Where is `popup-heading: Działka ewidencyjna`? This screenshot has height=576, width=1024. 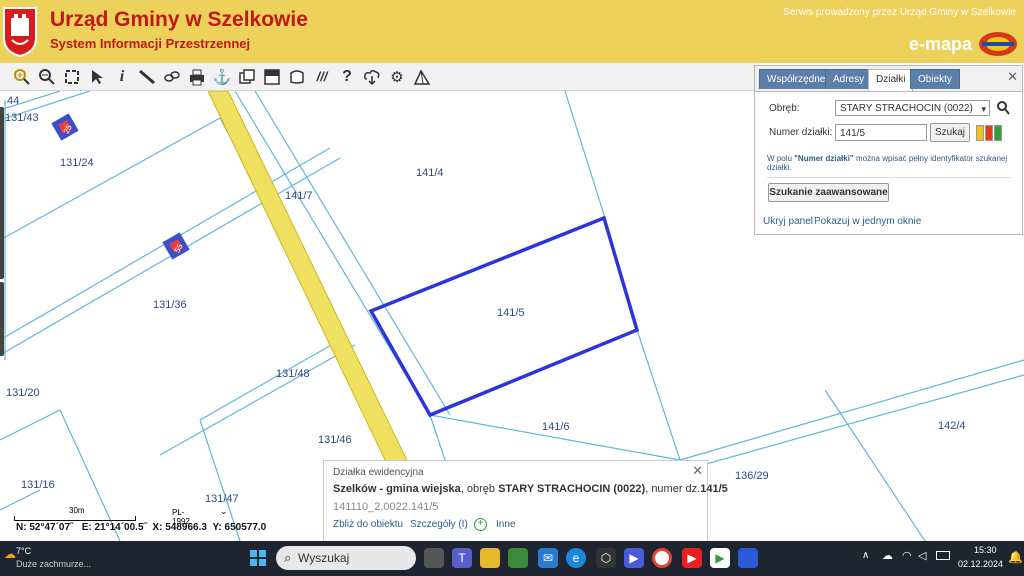
popup-heading: Działka ewidencyjna is located at coordinates (378, 472).